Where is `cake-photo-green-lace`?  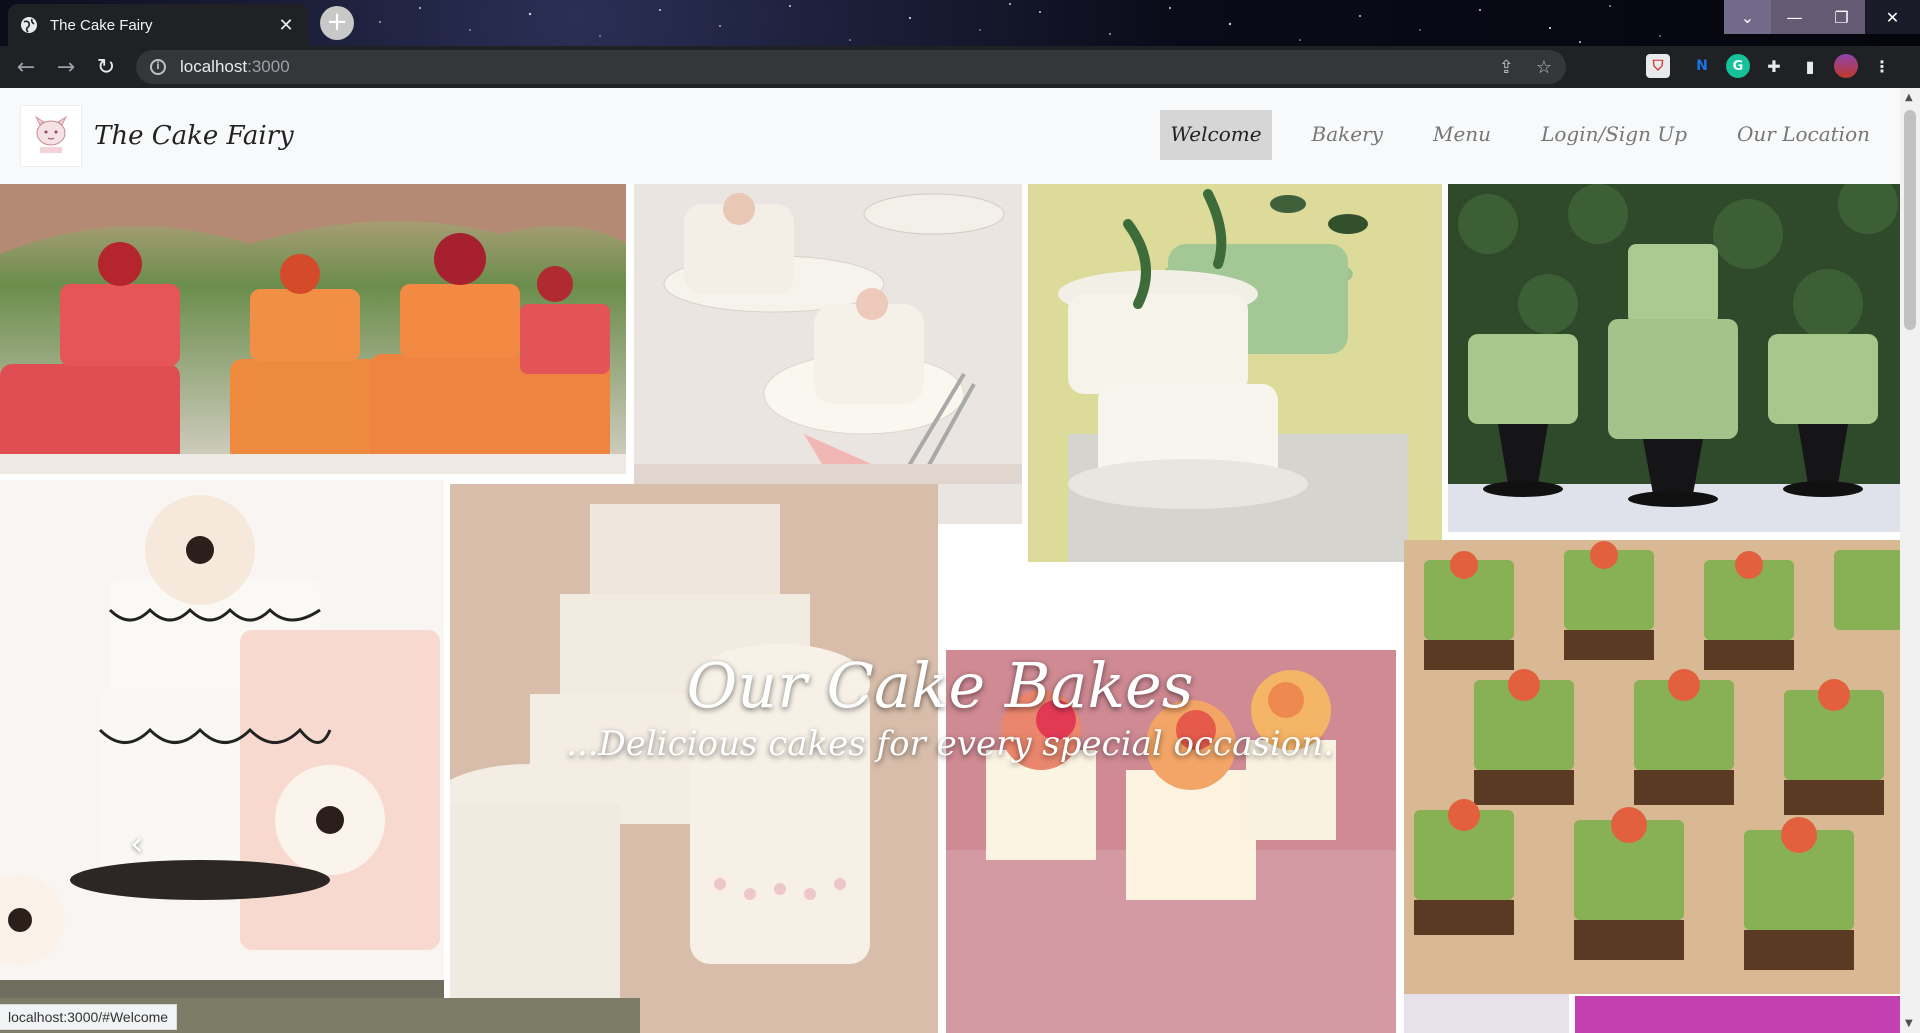
cake-photo-green-lace is located at coordinates (1674, 358).